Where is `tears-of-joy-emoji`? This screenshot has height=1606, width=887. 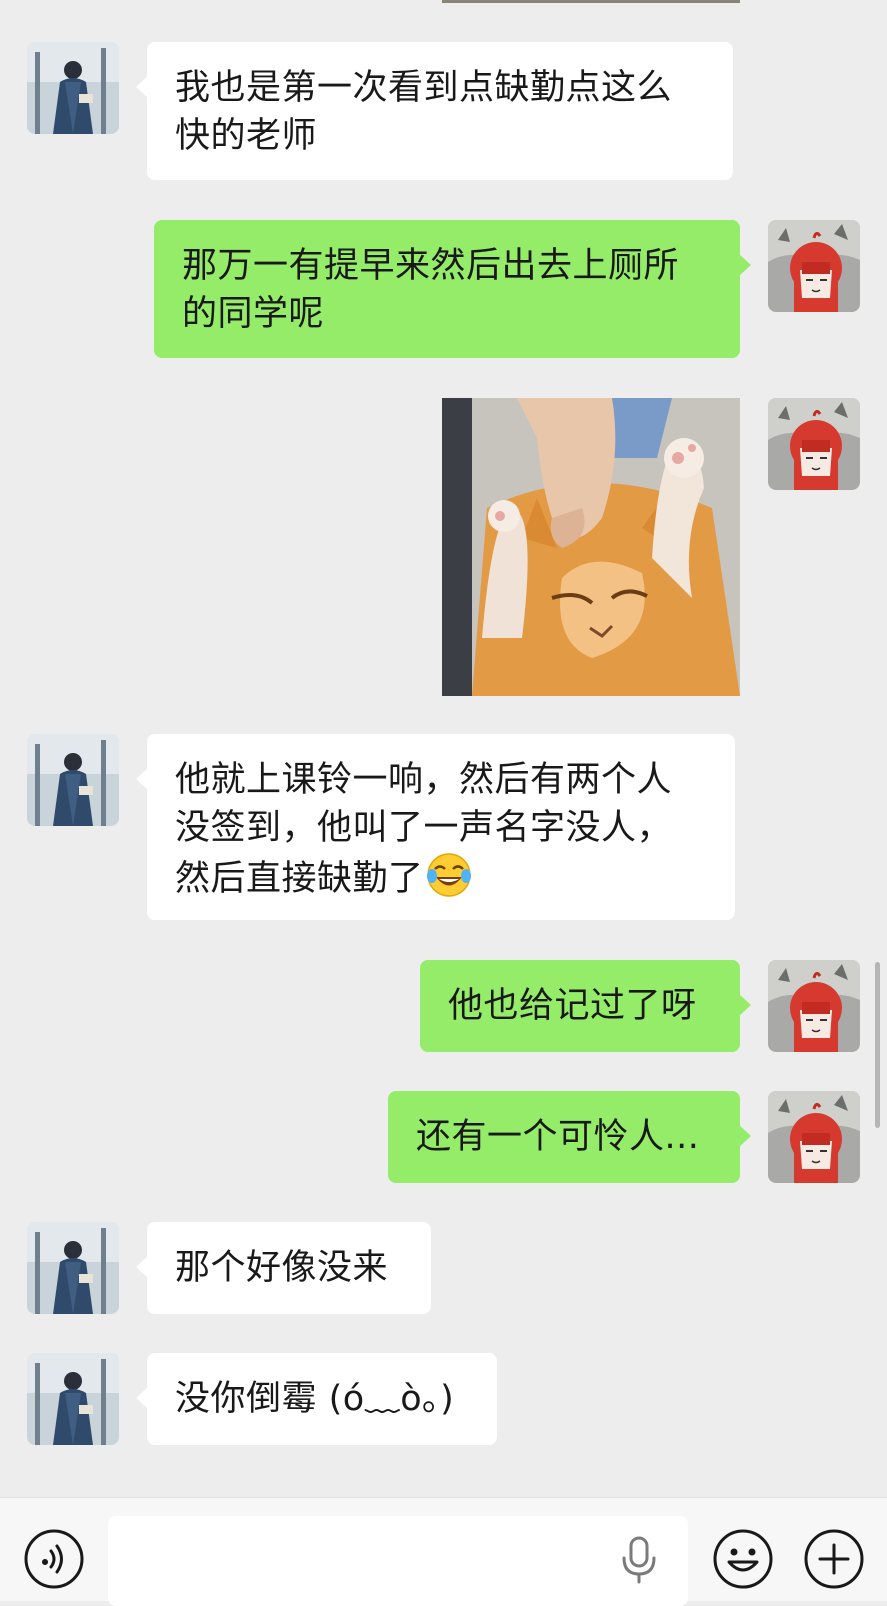 tears-of-joy-emoji is located at coordinates (449, 881).